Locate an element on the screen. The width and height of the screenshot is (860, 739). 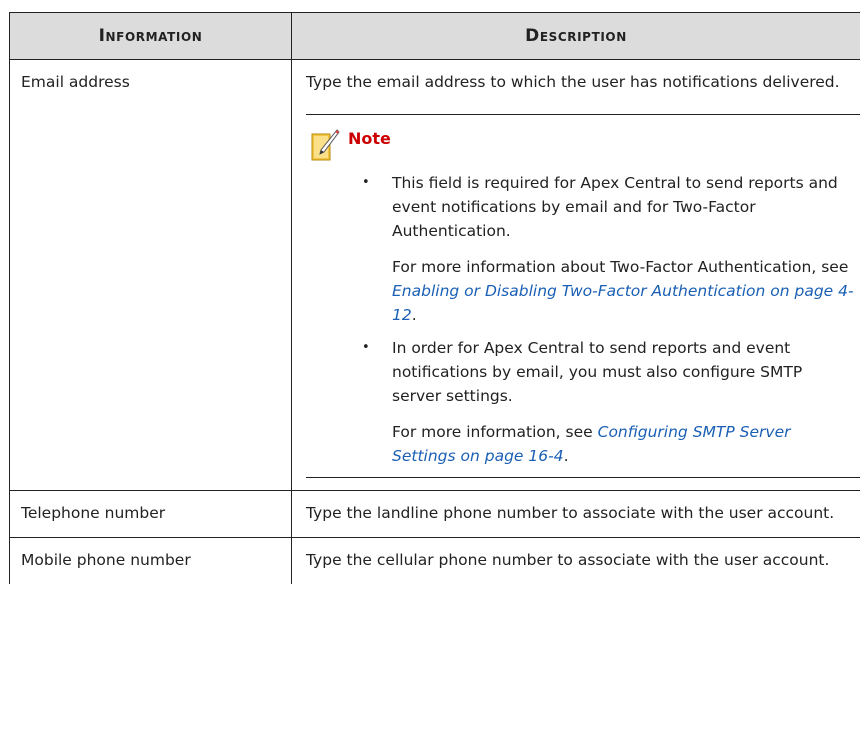
cell-info: Mobile phone number is located at coordinates (150, 560).